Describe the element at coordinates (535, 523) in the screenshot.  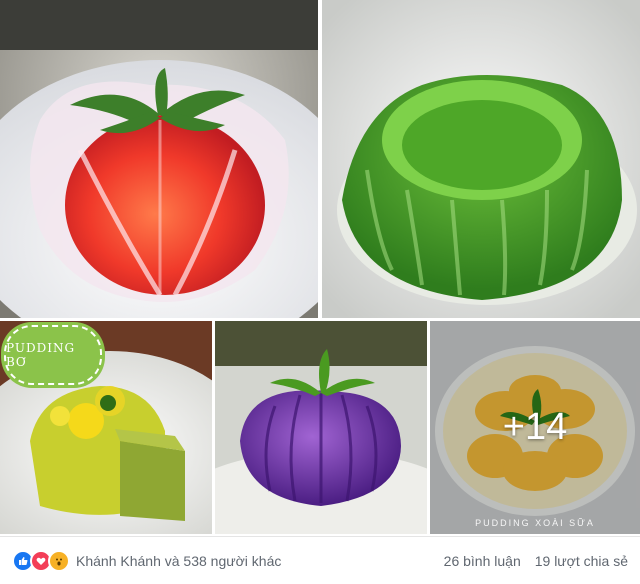
I see `mango-pudding-watermark: PUDDING XOÀI SỮA` at that location.